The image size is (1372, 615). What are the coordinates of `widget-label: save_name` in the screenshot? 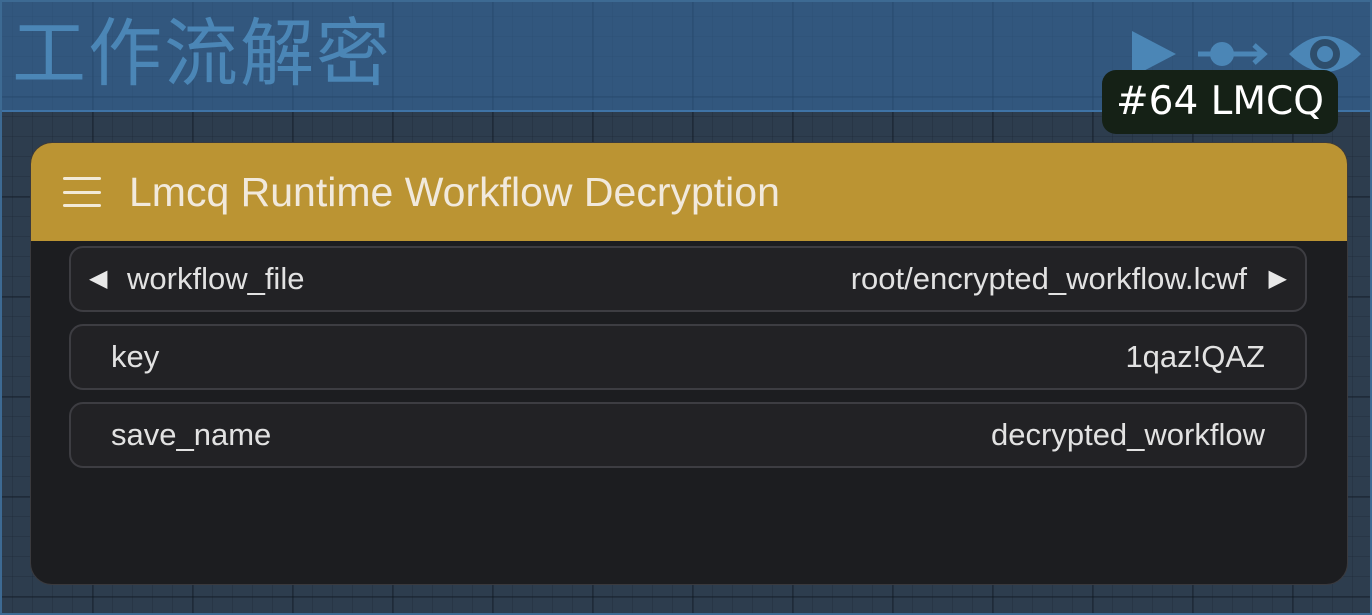 It's located at (191, 434).